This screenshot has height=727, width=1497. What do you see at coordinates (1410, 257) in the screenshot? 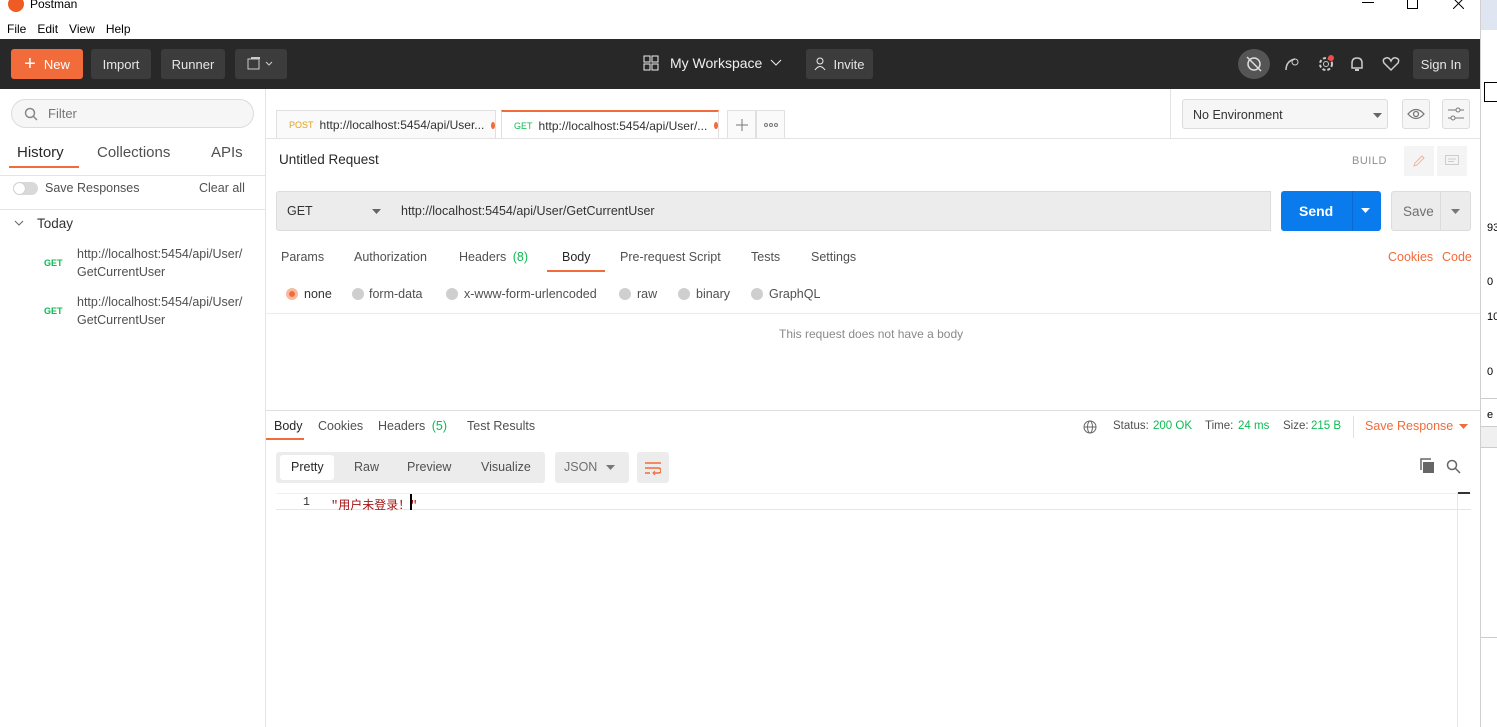
I see `cookies-link: Cookies` at bounding box center [1410, 257].